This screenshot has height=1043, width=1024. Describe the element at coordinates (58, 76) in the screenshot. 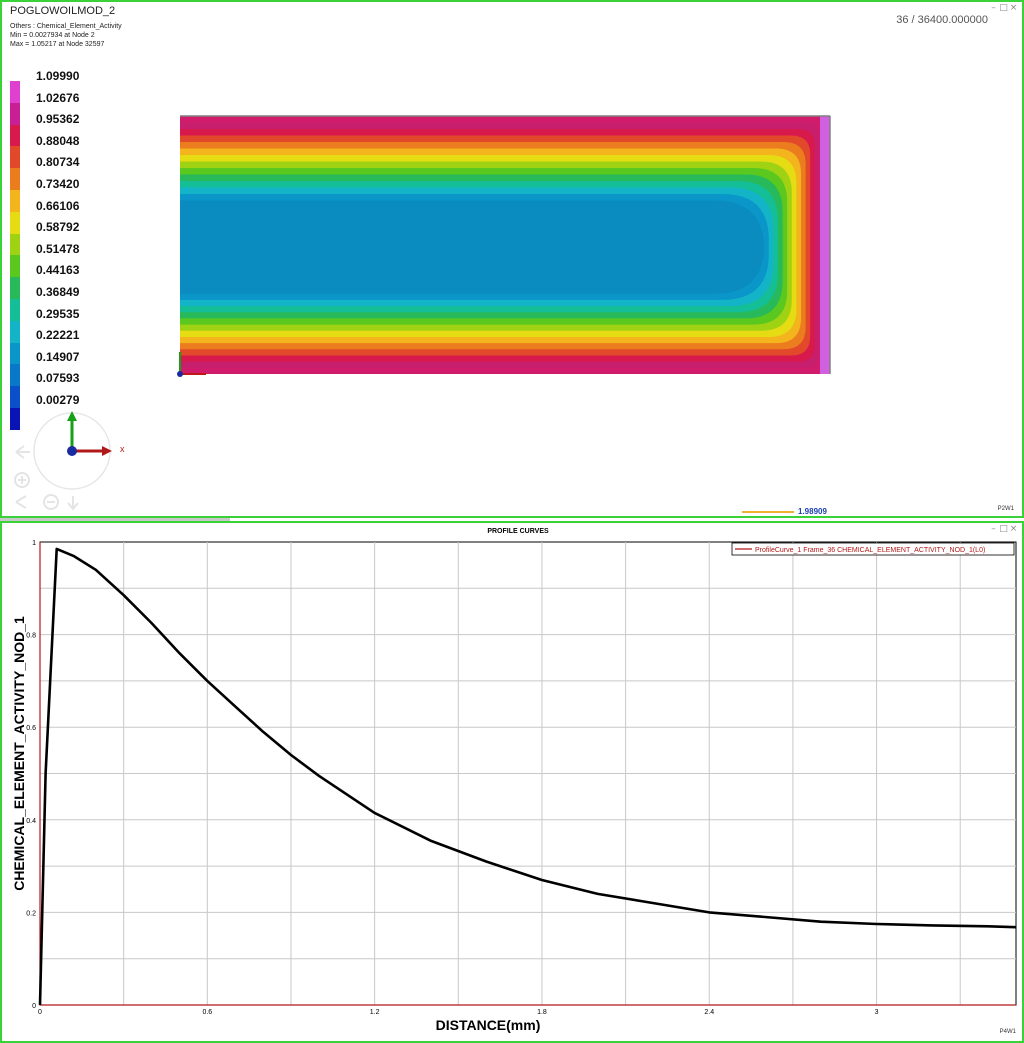

I see `legend-label: 1.09990` at that location.